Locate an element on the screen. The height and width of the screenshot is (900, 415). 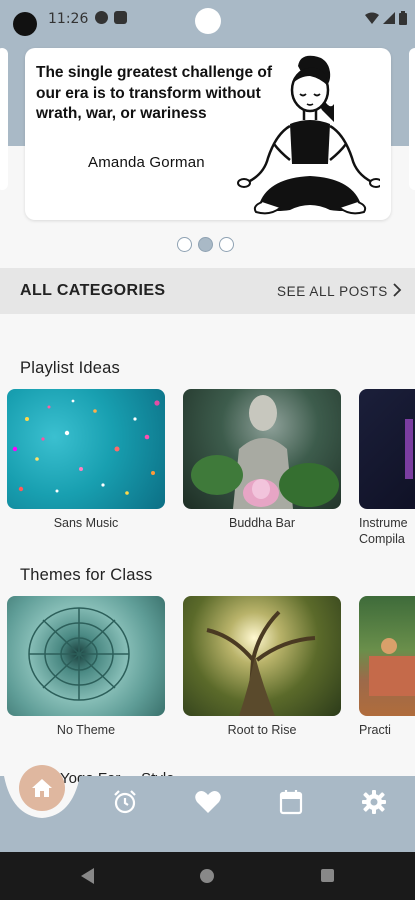
notification-icon is located at coordinates (101, 17).